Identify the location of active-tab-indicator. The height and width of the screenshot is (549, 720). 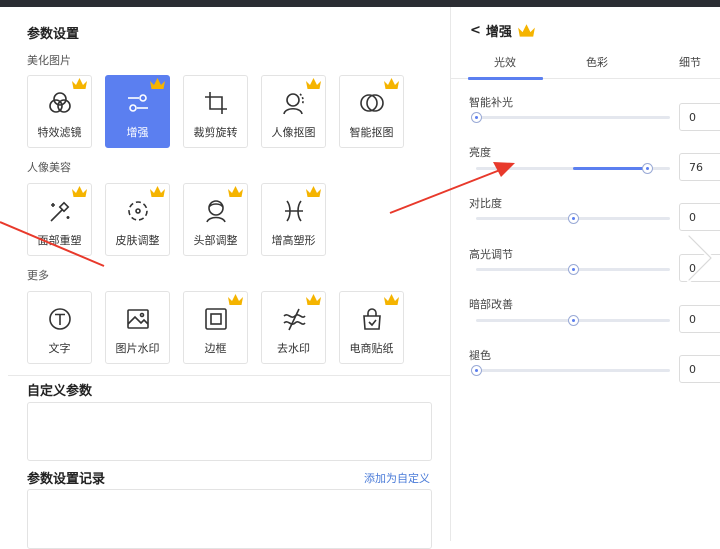
(505, 78).